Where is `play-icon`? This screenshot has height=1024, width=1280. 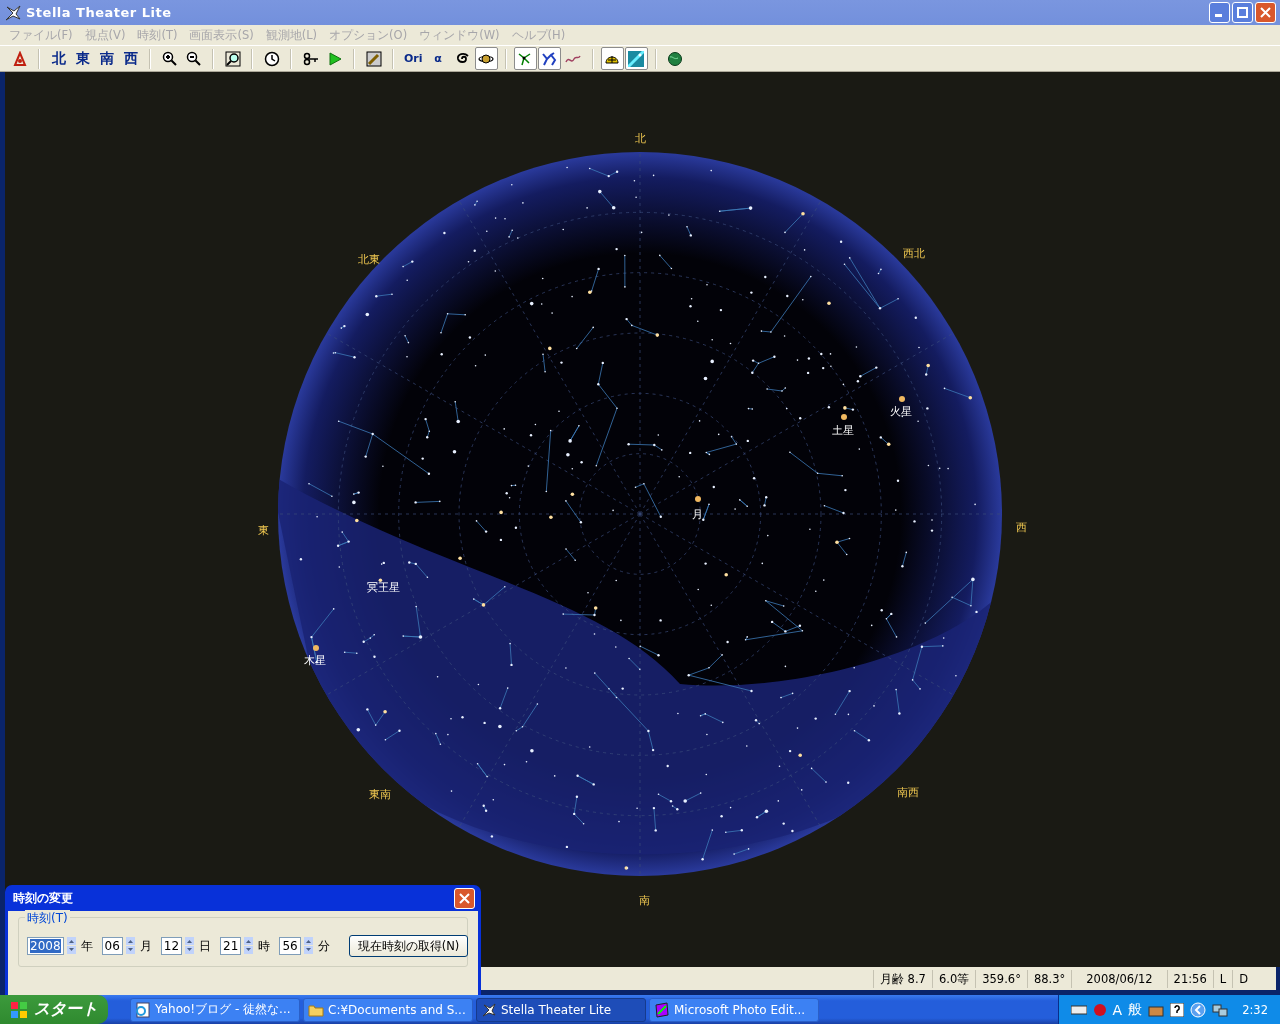 play-icon is located at coordinates (334, 58).